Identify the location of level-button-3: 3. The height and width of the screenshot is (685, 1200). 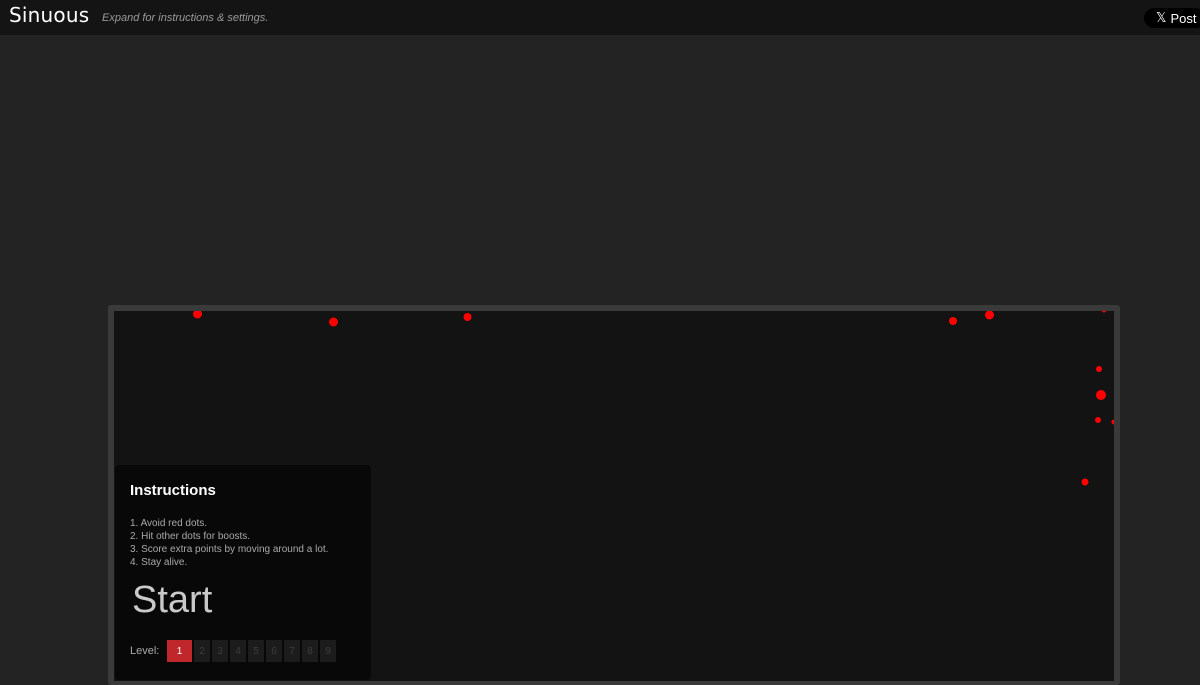
(220, 651).